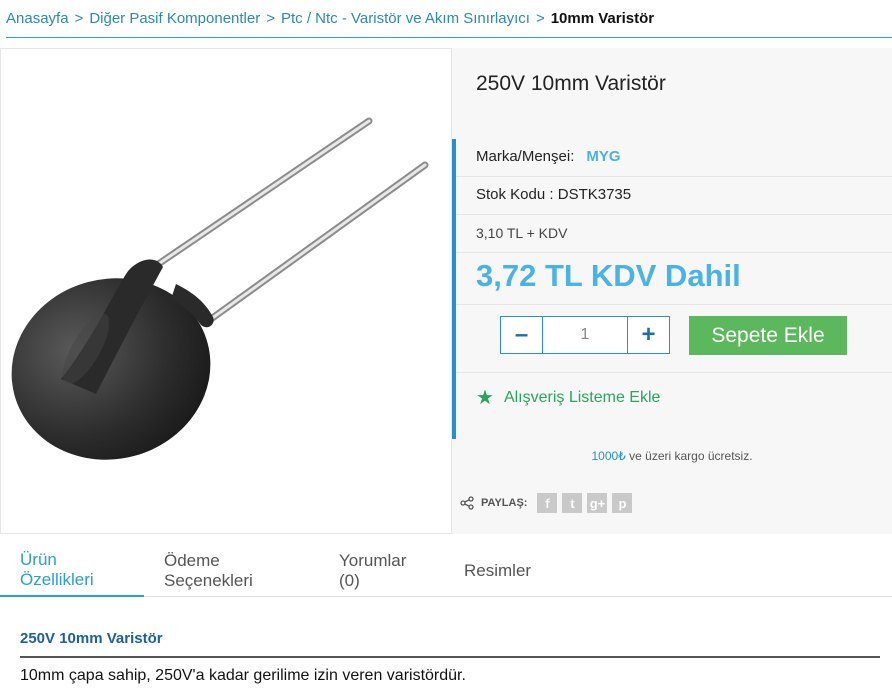 The height and width of the screenshot is (693, 892). What do you see at coordinates (522, 233) in the screenshot?
I see `price-ex-vat: 3,10 TL + KDV` at bounding box center [522, 233].